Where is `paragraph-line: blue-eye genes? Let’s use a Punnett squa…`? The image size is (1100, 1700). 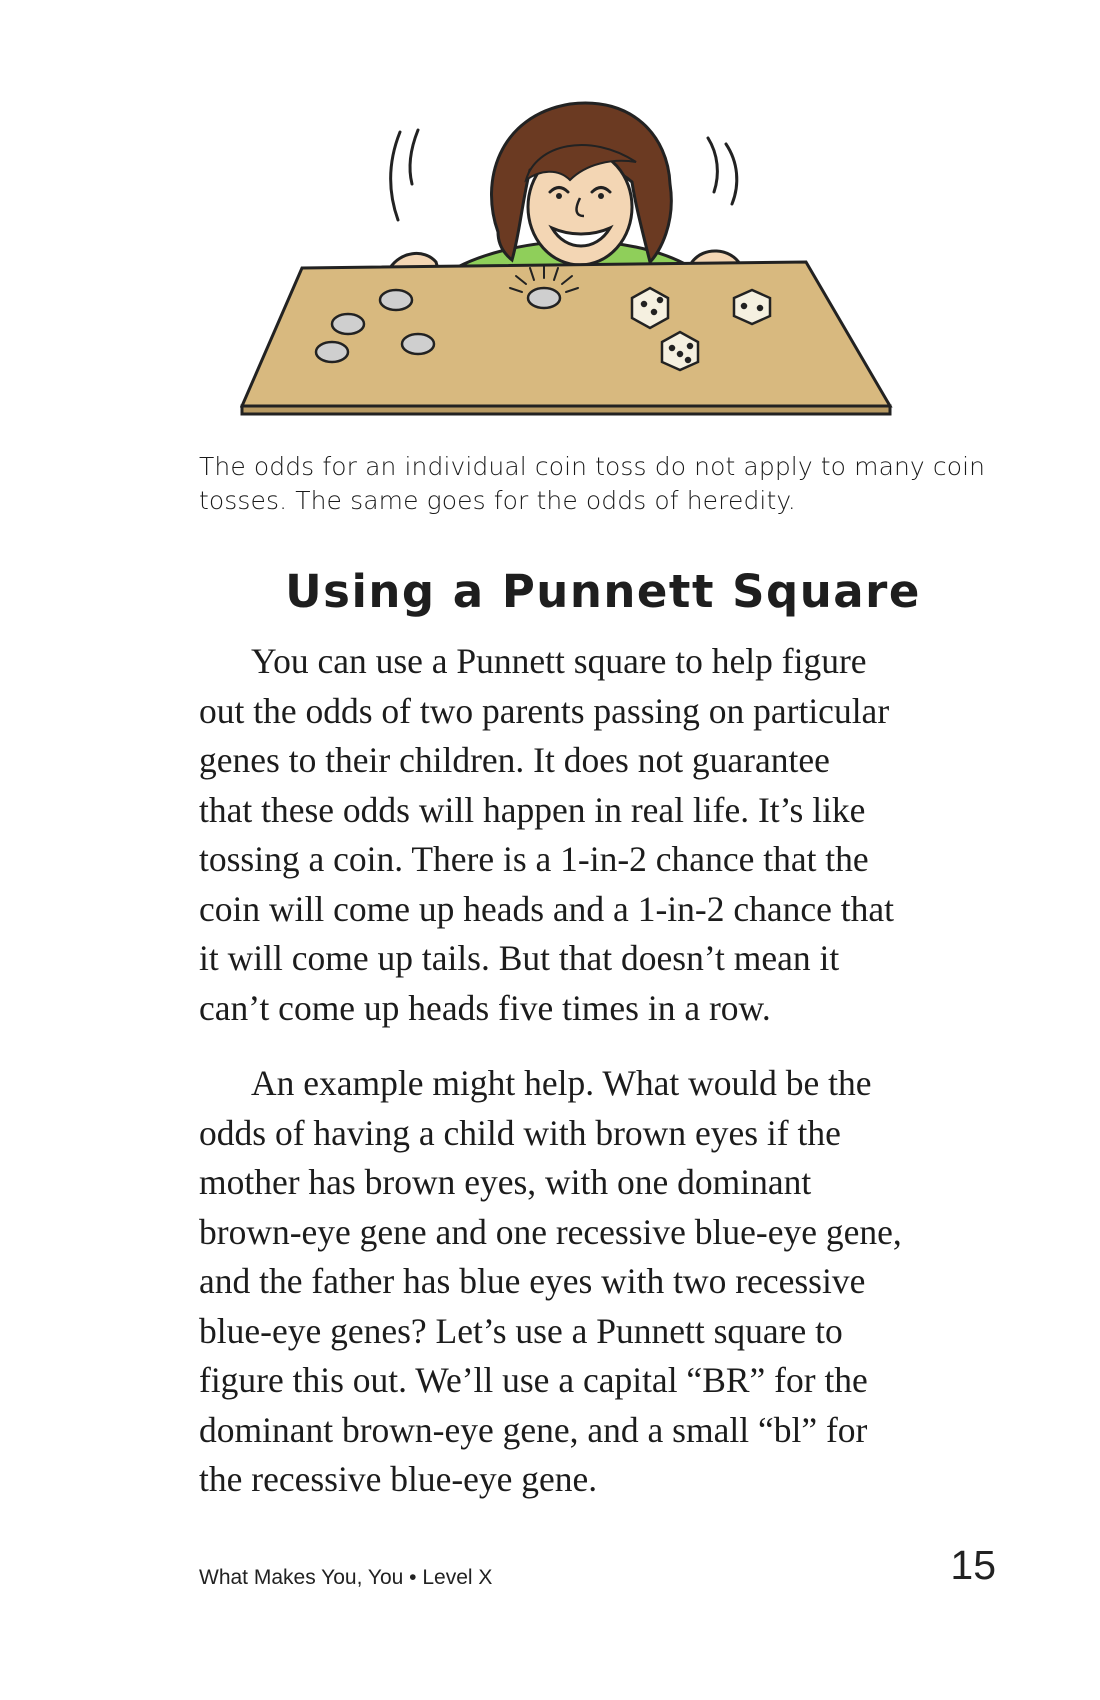
paragraph-line: blue-eye genes? Let’s use a Punnett squa… is located at coordinates (521, 1330).